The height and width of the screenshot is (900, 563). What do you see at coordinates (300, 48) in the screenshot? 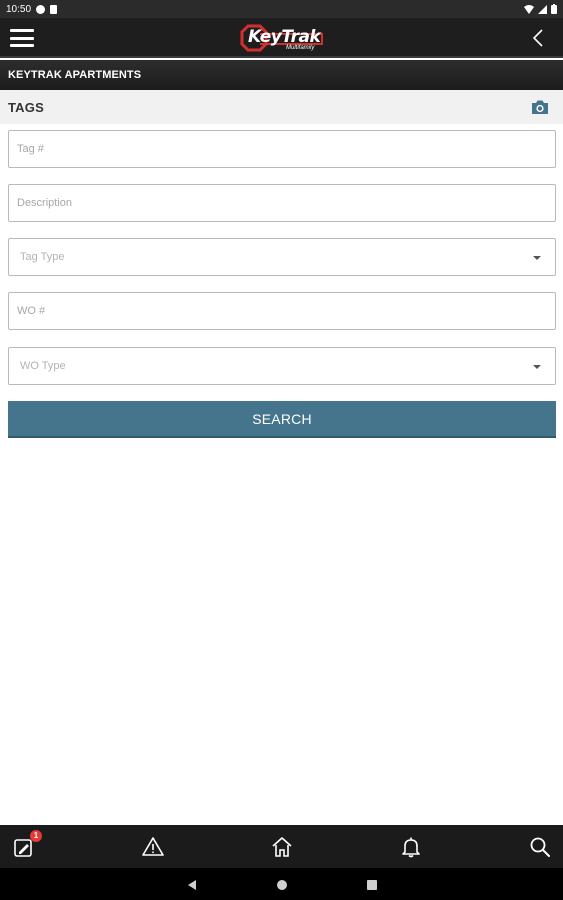
I see `logo-subtext: Multifamily` at bounding box center [300, 48].